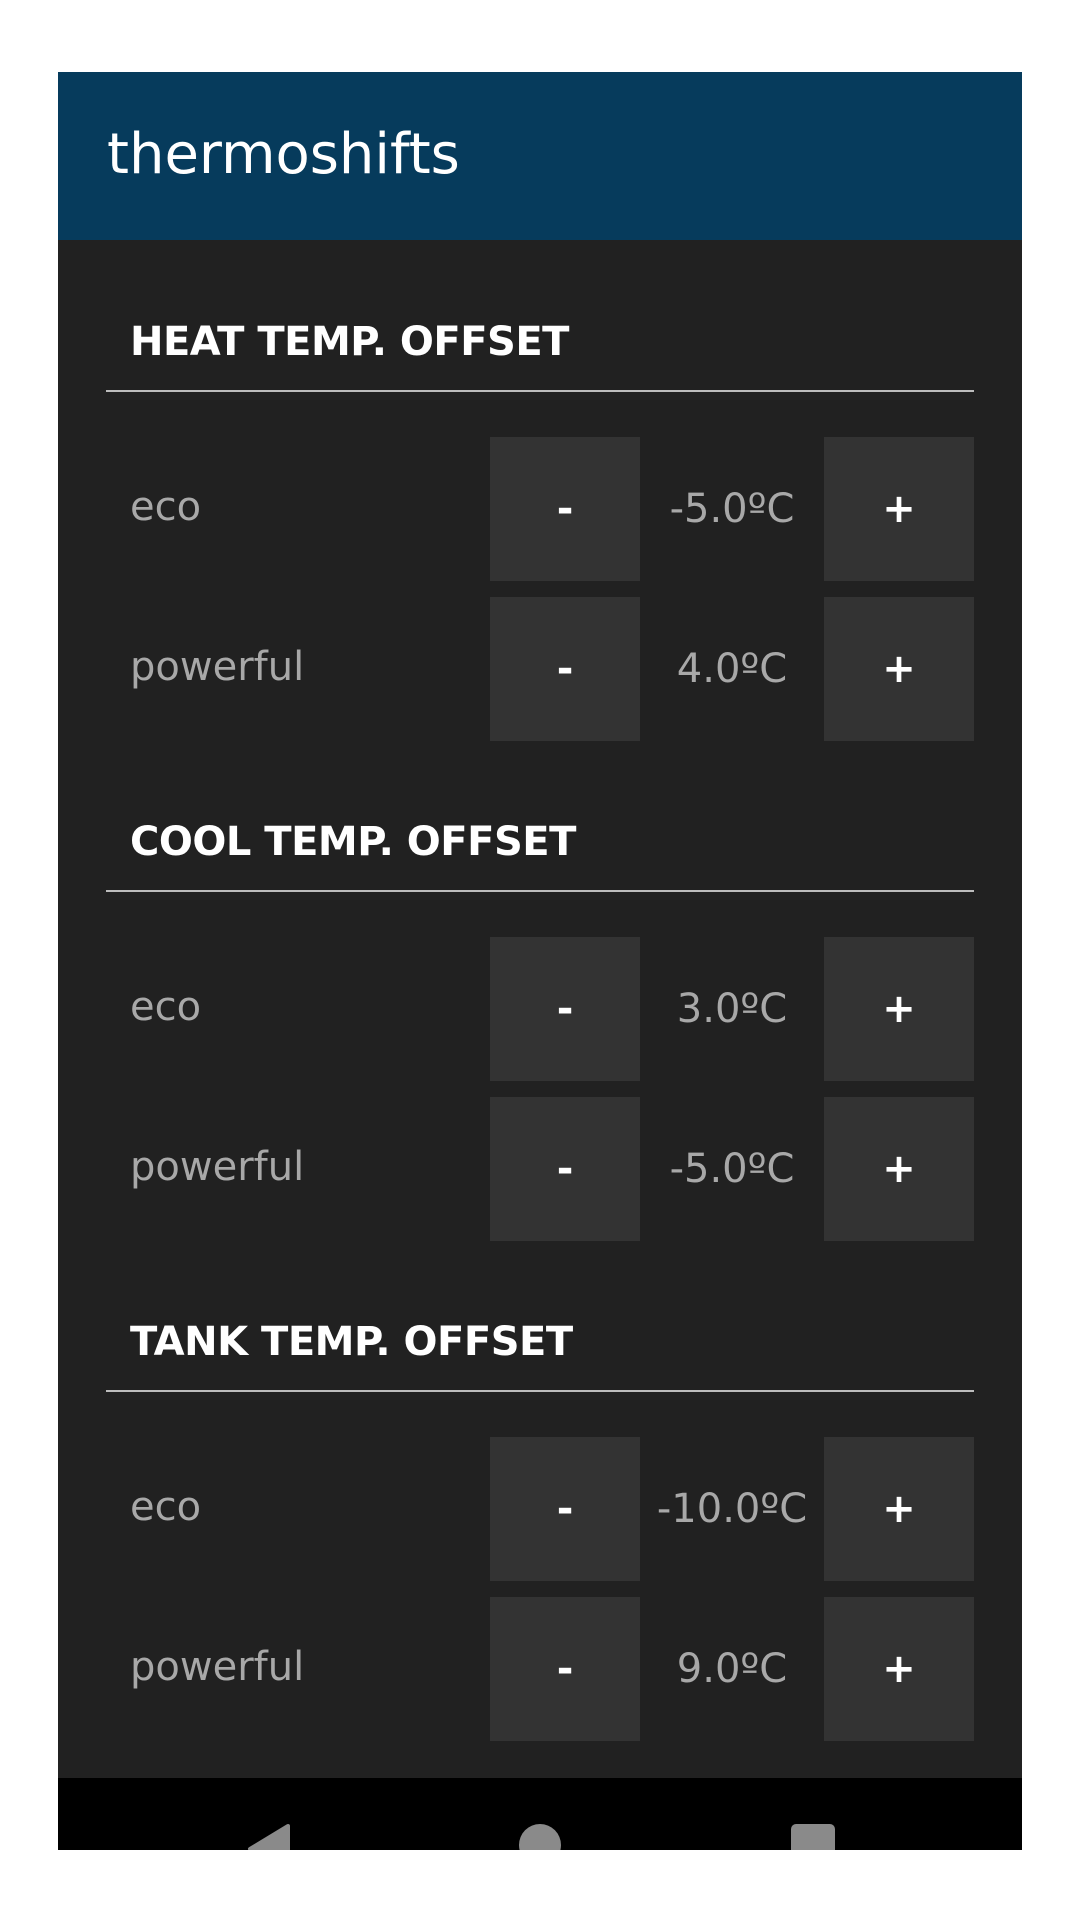  I want to click on section-title: TANK TEMP. OFFSET, so click(351, 1342).